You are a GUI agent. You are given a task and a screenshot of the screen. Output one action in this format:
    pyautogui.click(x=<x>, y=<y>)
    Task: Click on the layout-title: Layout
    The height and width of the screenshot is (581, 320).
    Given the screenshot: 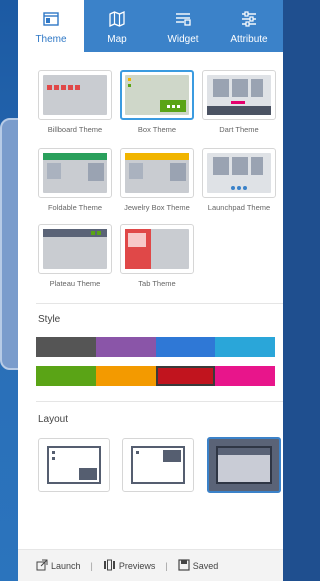 What is the action you would take?
    pyautogui.click(x=53, y=419)
    